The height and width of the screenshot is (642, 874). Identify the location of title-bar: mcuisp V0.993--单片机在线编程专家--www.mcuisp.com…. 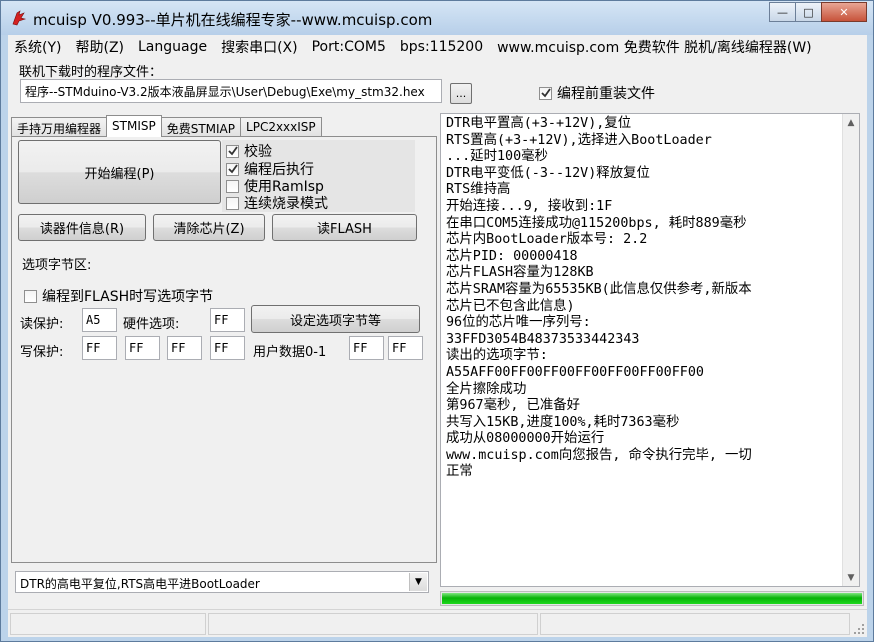
(437, 18).